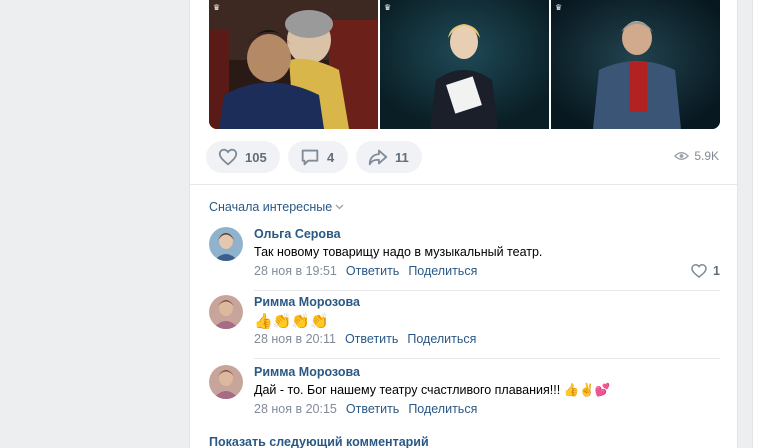 This screenshot has width=763, height=448. What do you see at coordinates (682, 156) in the screenshot?
I see `eye-icon` at bounding box center [682, 156].